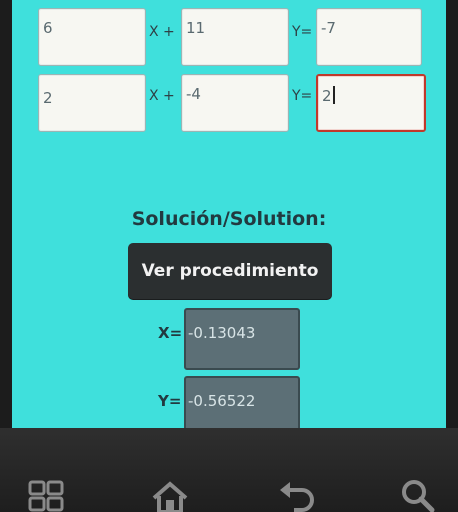  I want to click on bezel-right, so click(452, 214).